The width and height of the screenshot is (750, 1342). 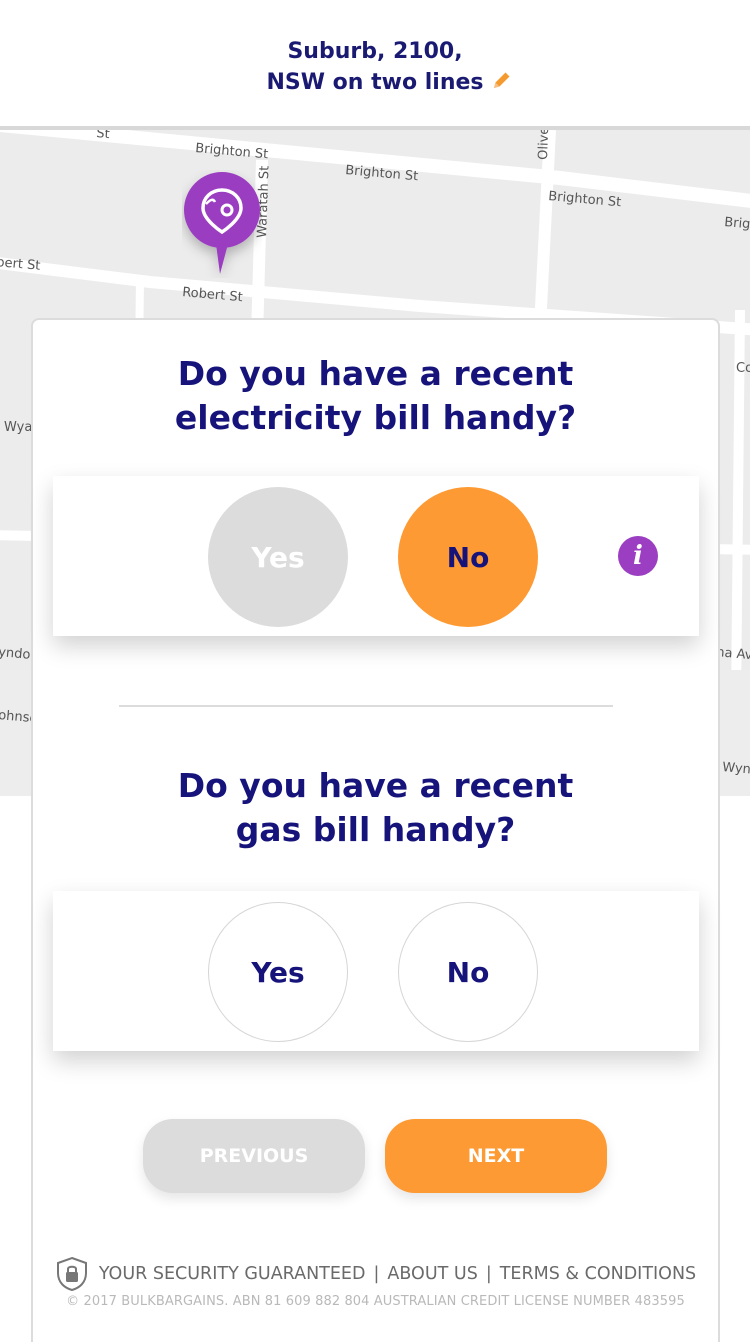 What do you see at coordinates (737, 223) in the screenshot?
I see `street-label: Brig` at bounding box center [737, 223].